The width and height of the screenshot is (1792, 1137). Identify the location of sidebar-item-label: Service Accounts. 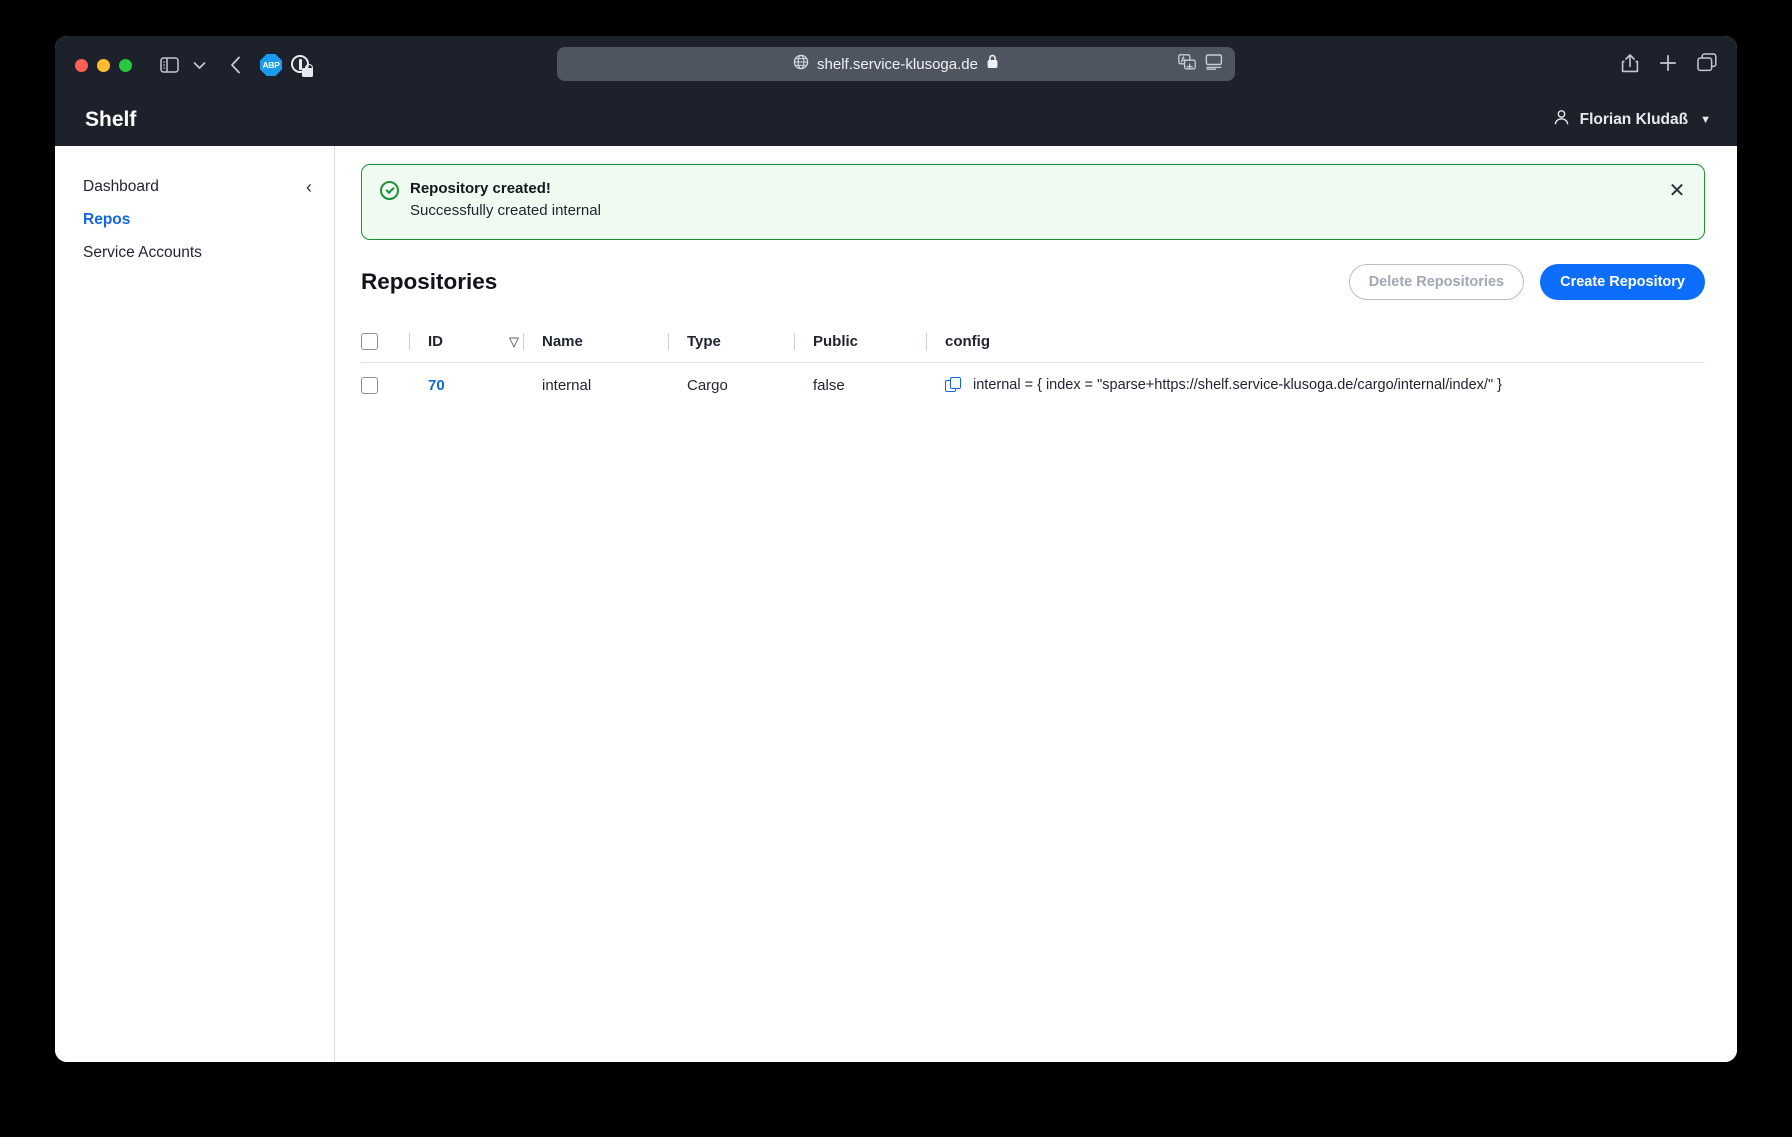
(142, 252).